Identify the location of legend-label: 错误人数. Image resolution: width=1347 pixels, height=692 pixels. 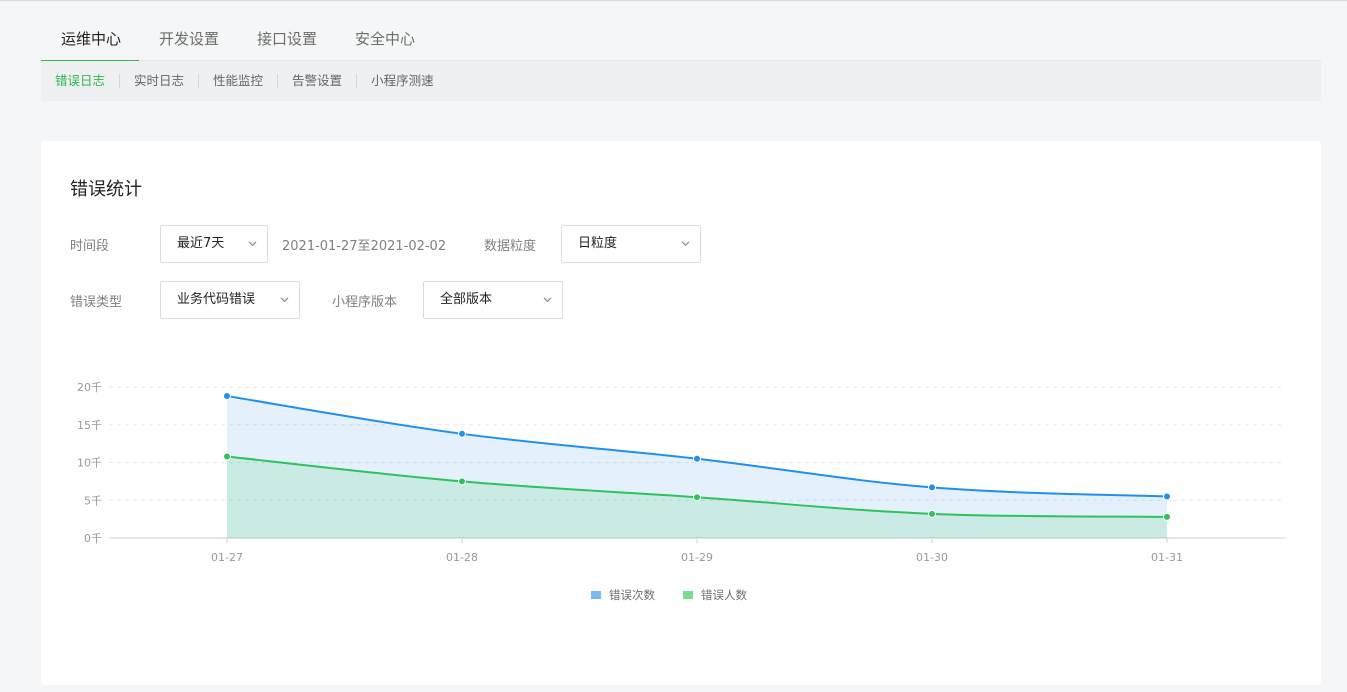
(724, 595).